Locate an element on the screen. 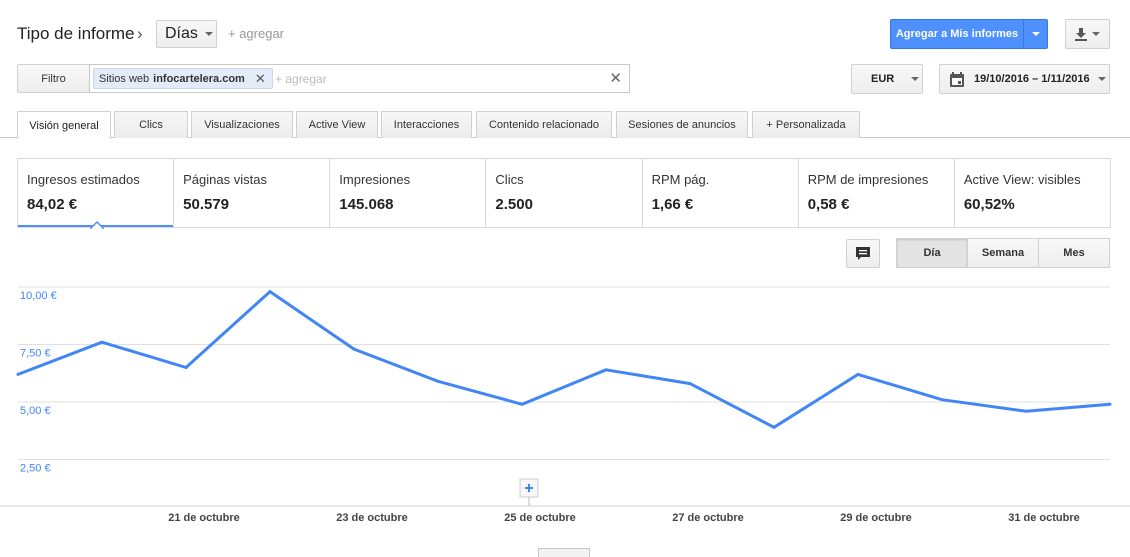 This screenshot has width=1130, height=557. add-to-reports-dropdown is located at coordinates (1035, 34).